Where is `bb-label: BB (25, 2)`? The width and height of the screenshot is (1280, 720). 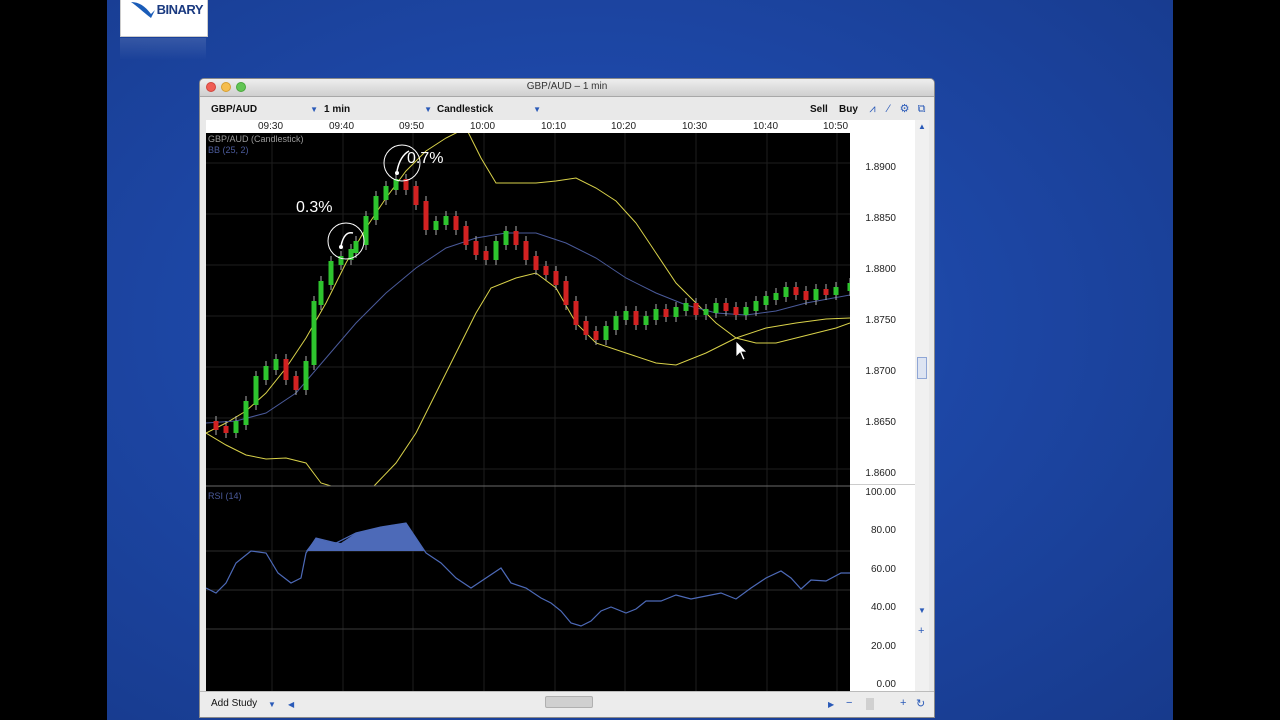
bb-label: BB (25, 2) is located at coordinates (228, 150).